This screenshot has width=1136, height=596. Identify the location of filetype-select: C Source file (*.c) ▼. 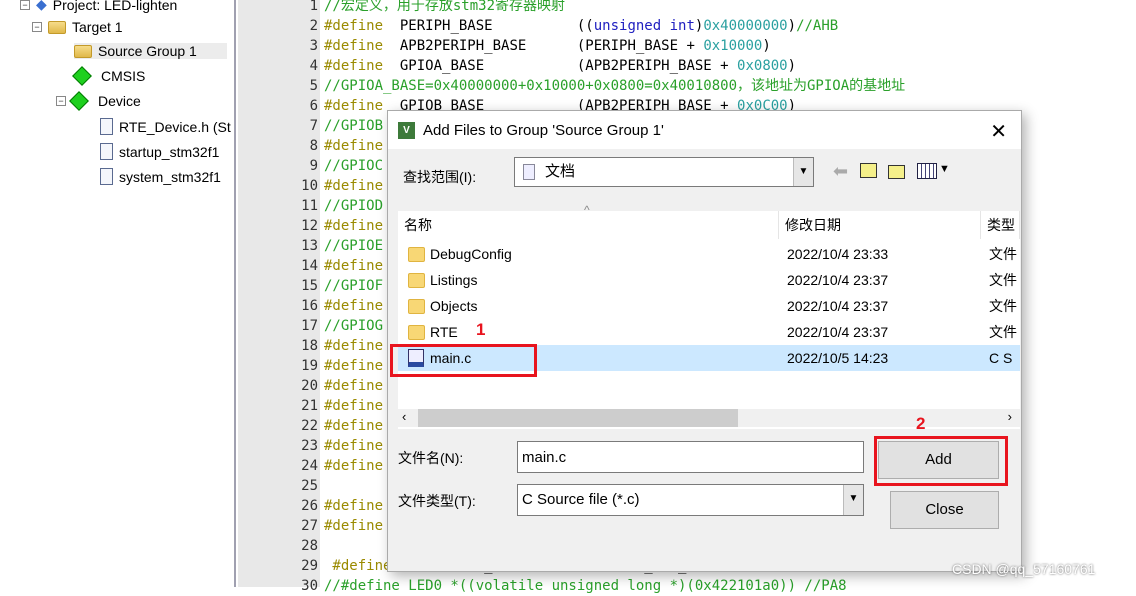
(690, 500).